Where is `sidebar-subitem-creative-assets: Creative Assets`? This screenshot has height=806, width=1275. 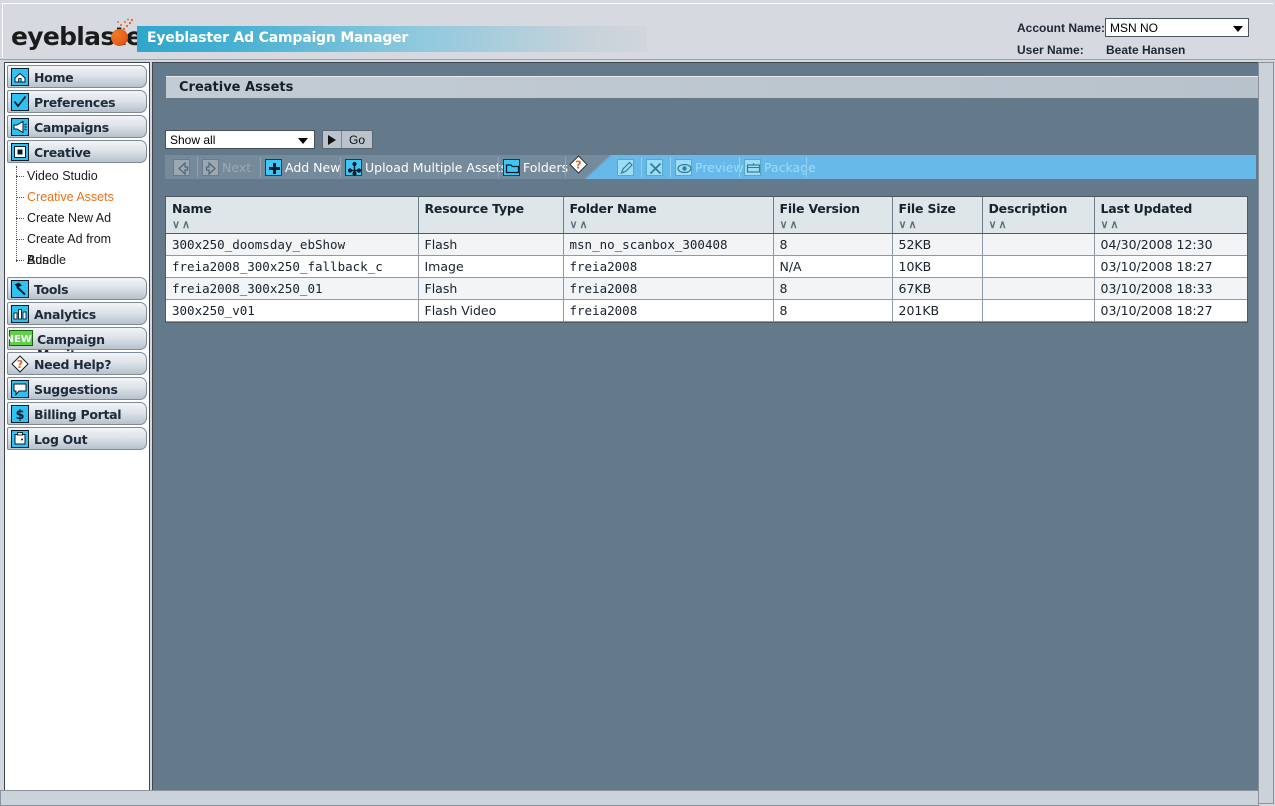
sidebar-subitem-creative-assets: Creative Assets is located at coordinates (77, 197).